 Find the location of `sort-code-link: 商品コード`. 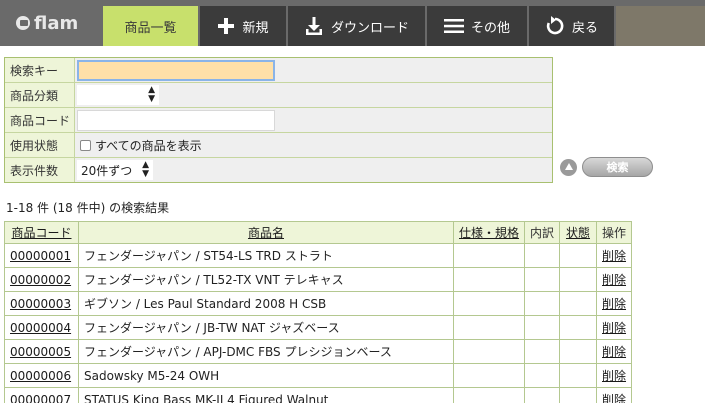

sort-code-link: 商品コード is located at coordinates (41, 233).